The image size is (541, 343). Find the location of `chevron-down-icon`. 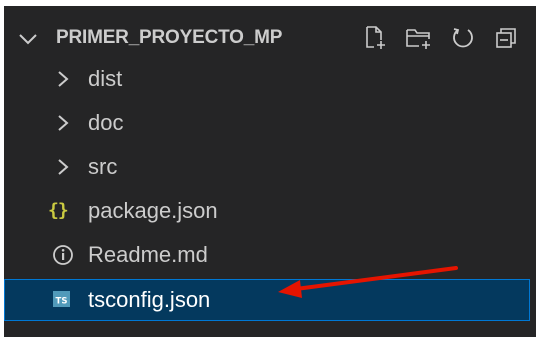

chevron-down-icon is located at coordinates (28, 41).